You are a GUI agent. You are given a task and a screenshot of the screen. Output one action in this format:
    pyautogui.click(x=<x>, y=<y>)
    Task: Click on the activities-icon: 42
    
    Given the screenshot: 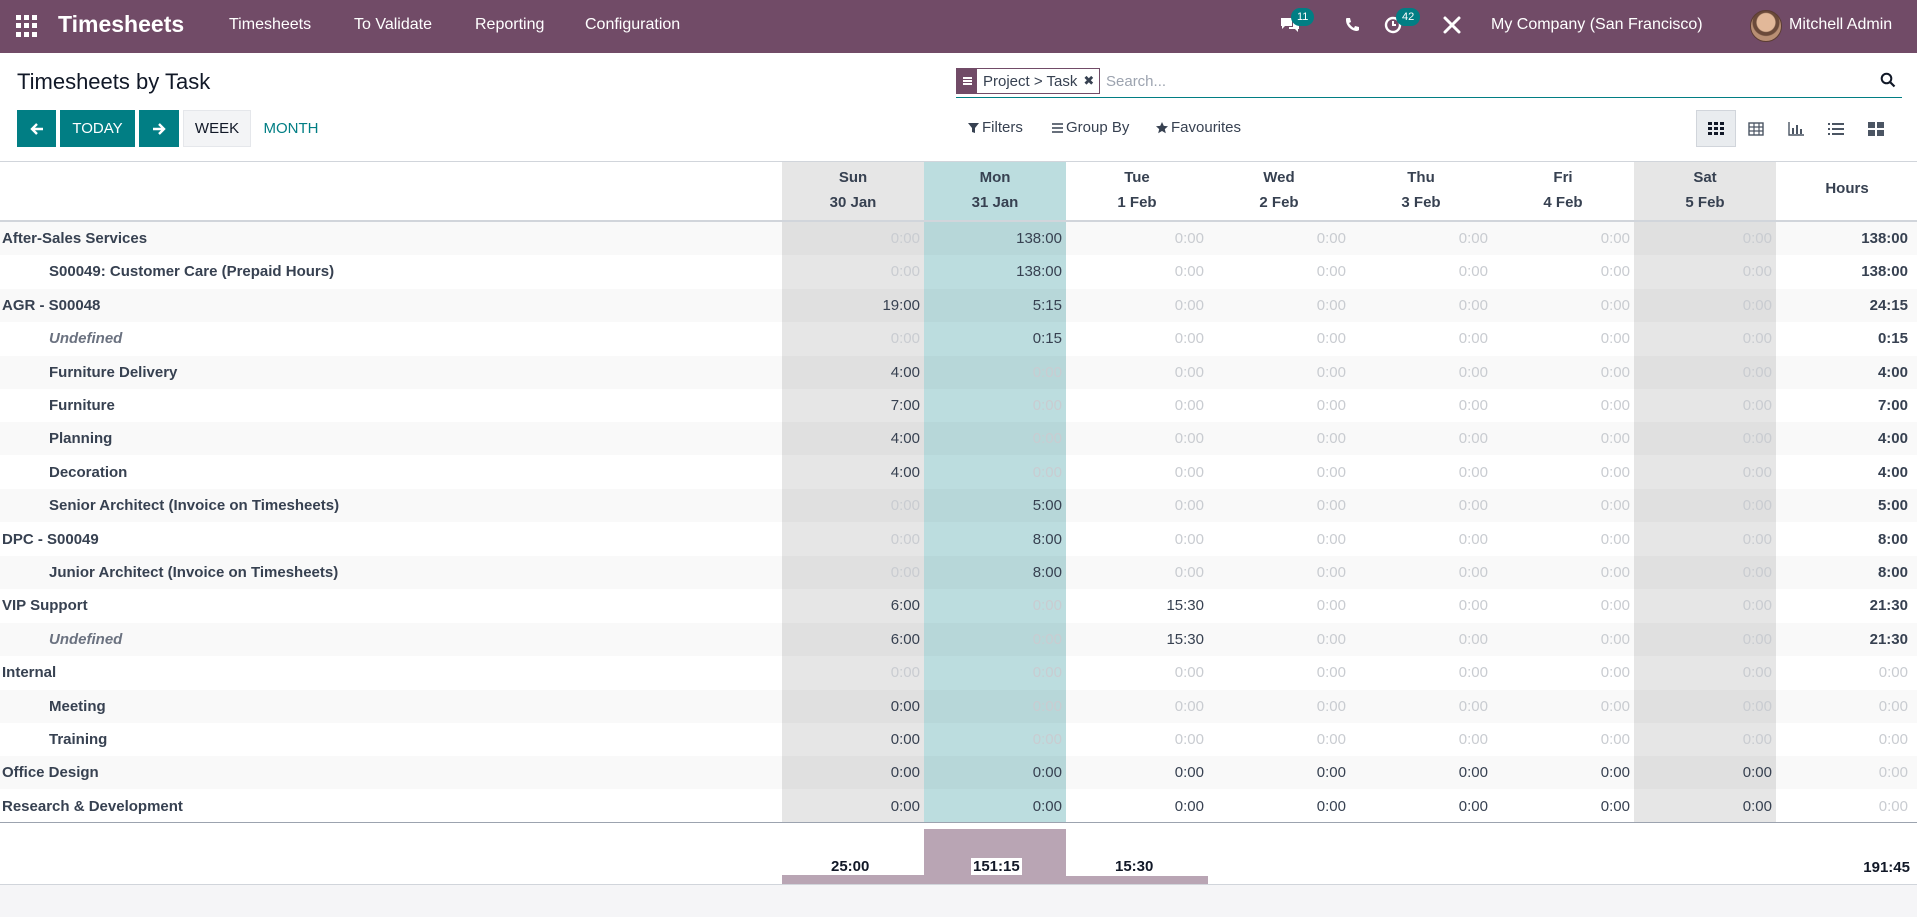 What is the action you would take?
    pyautogui.click(x=1394, y=25)
    